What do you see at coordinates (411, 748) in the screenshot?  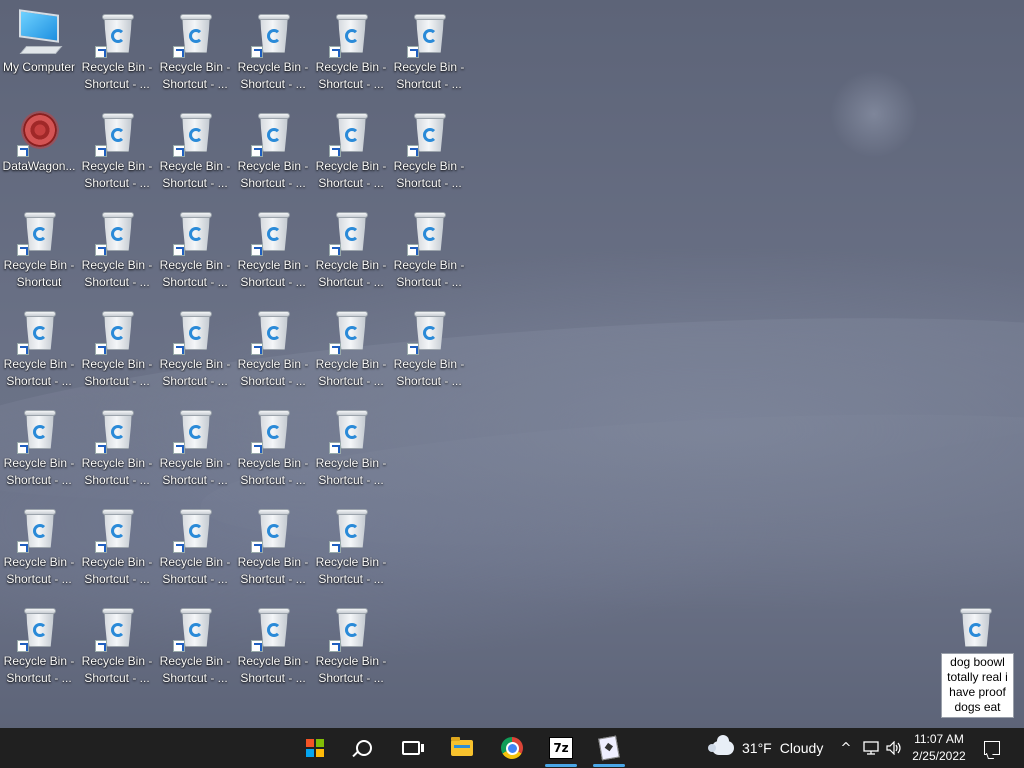 I see `task-view-button` at bounding box center [411, 748].